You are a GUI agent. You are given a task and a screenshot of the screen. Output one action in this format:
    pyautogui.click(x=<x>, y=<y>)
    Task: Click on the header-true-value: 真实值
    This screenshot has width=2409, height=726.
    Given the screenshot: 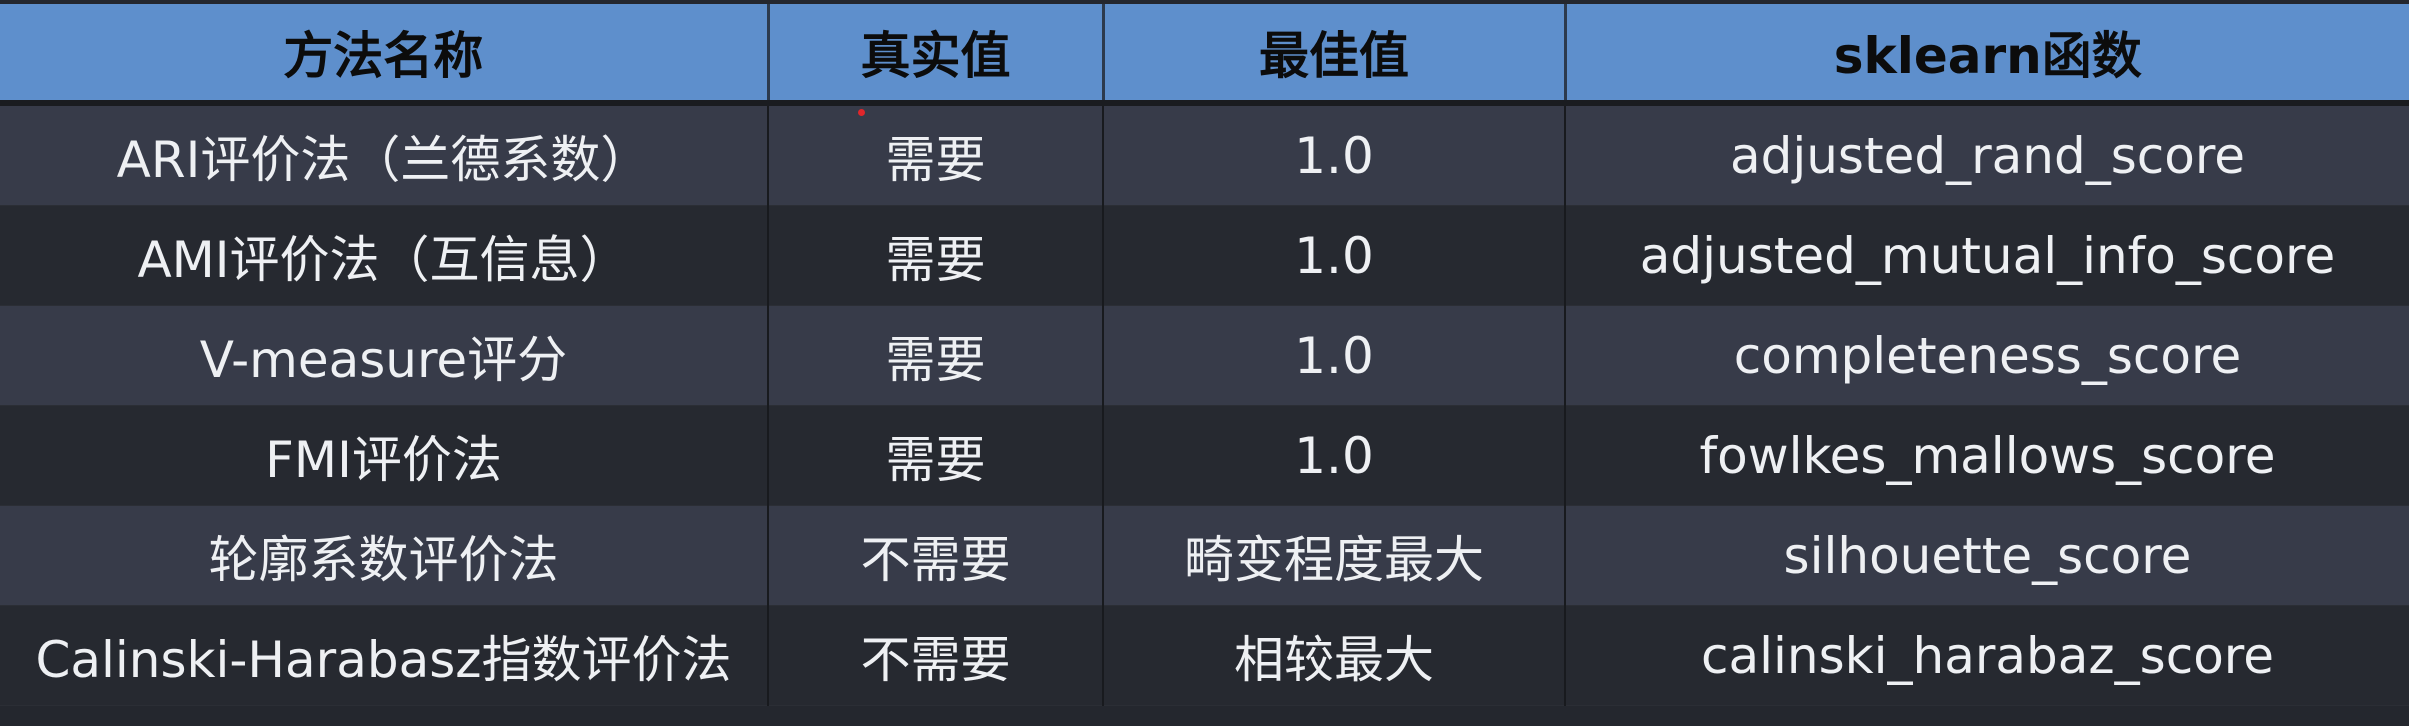 What is the action you would take?
    pyautogui.click(x=935, y=55)
    